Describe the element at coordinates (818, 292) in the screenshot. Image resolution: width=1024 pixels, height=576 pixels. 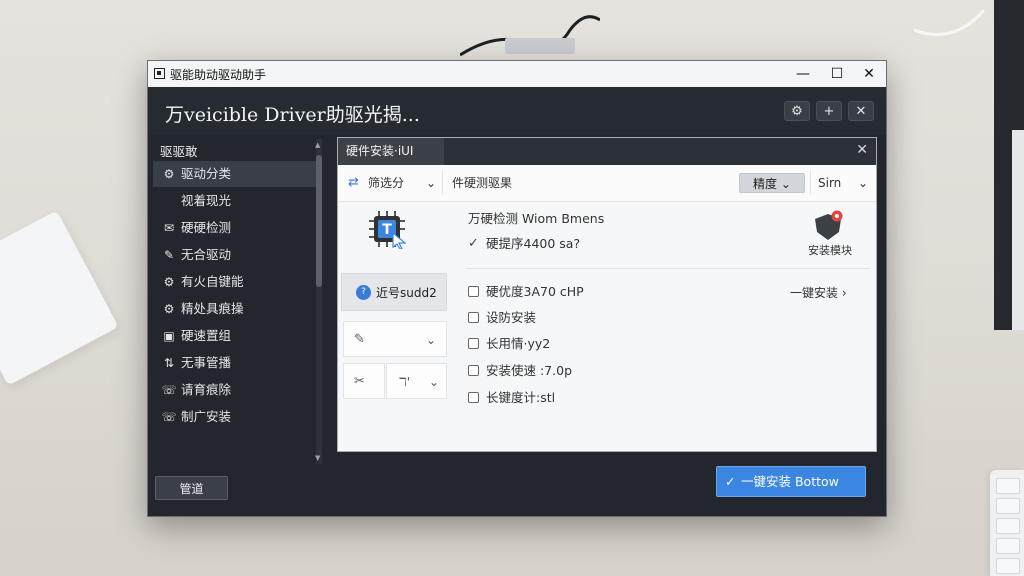
I see `one-key-install-link: 一键安装 ›` at that location.